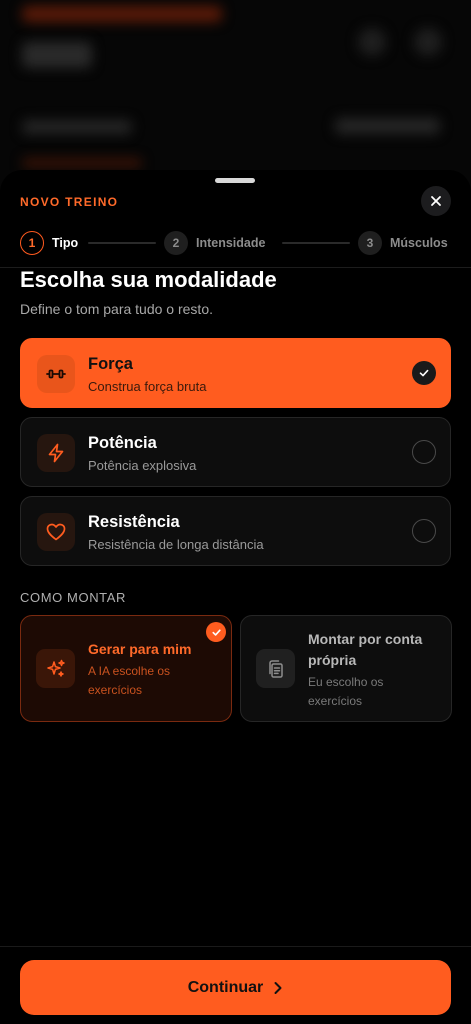 This screenshot has width=471, height=1024. I want to click on continue-button: Continuar, so click(235, 987).